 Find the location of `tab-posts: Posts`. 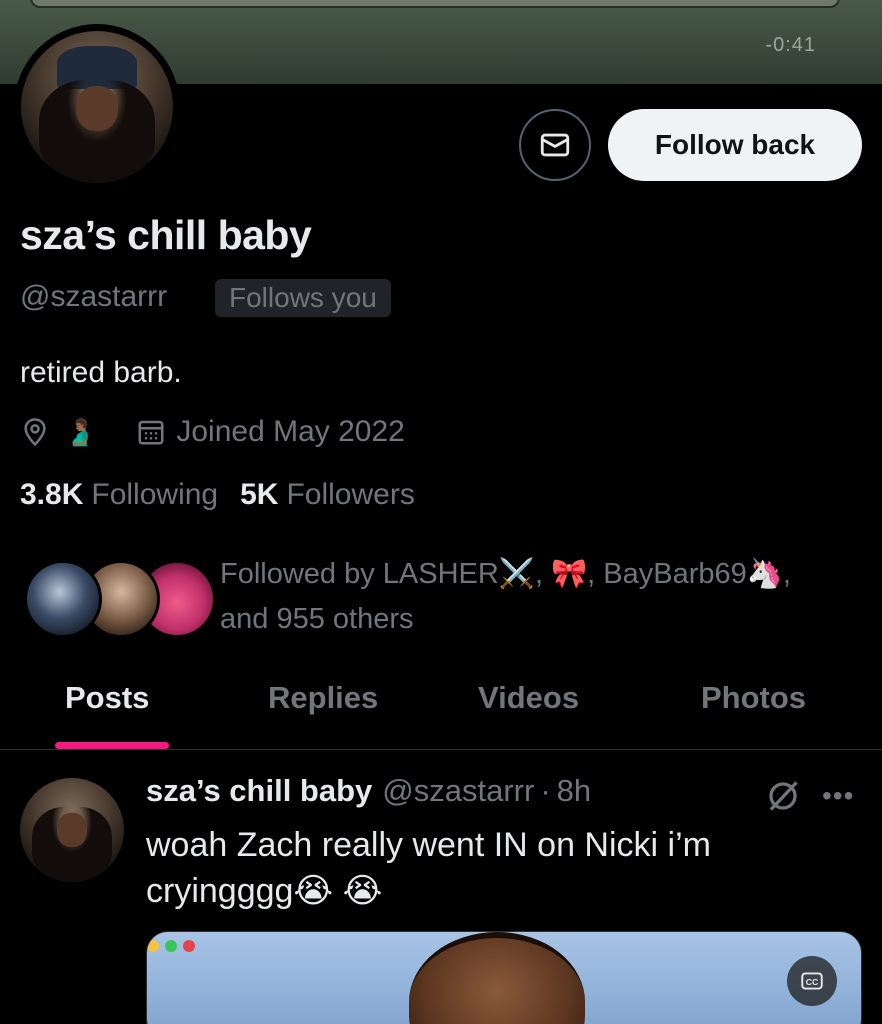

tab-posts: Posts is located at coordinates (107, 698).